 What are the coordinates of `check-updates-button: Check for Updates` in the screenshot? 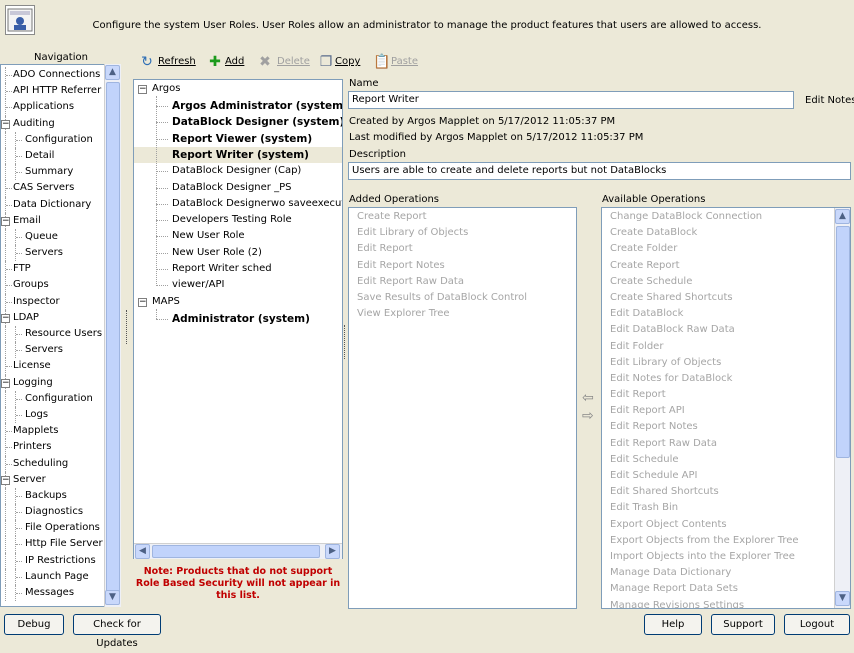 It's located at (117, 631).